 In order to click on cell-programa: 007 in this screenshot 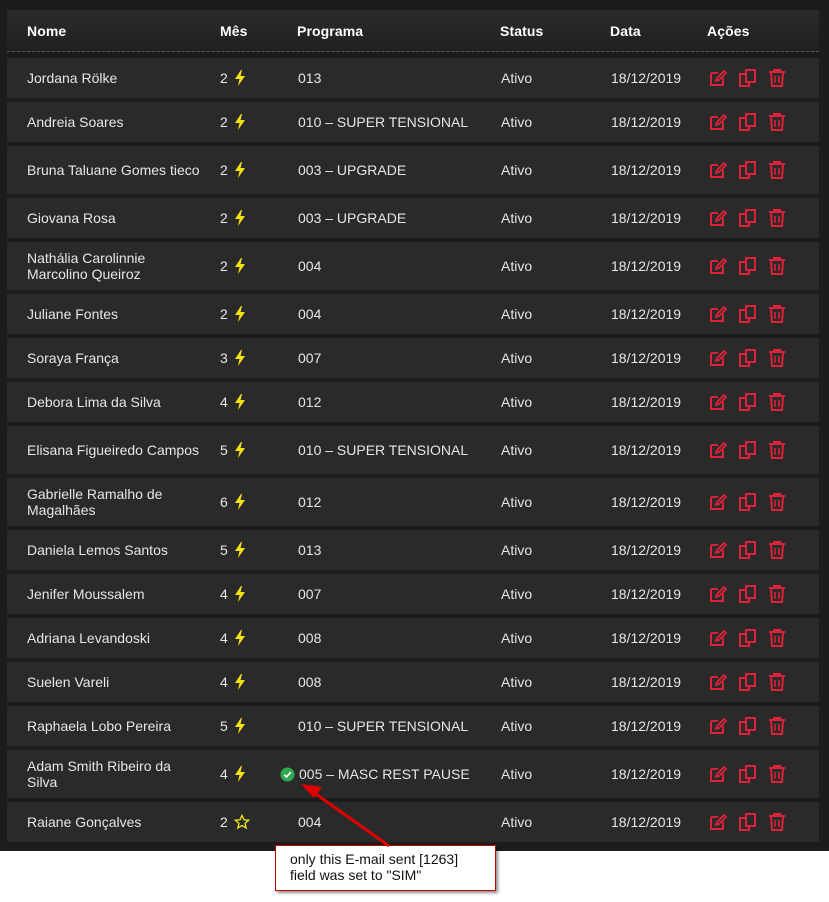, I will do `click(309, 358)`.